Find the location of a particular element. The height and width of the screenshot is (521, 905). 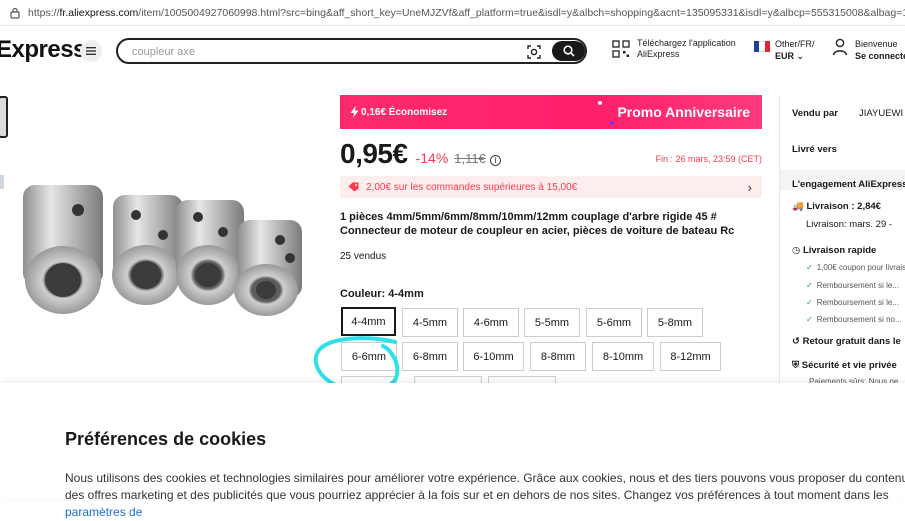

option-4-6mm: 4-6mm is located at coordinates (491, 322).